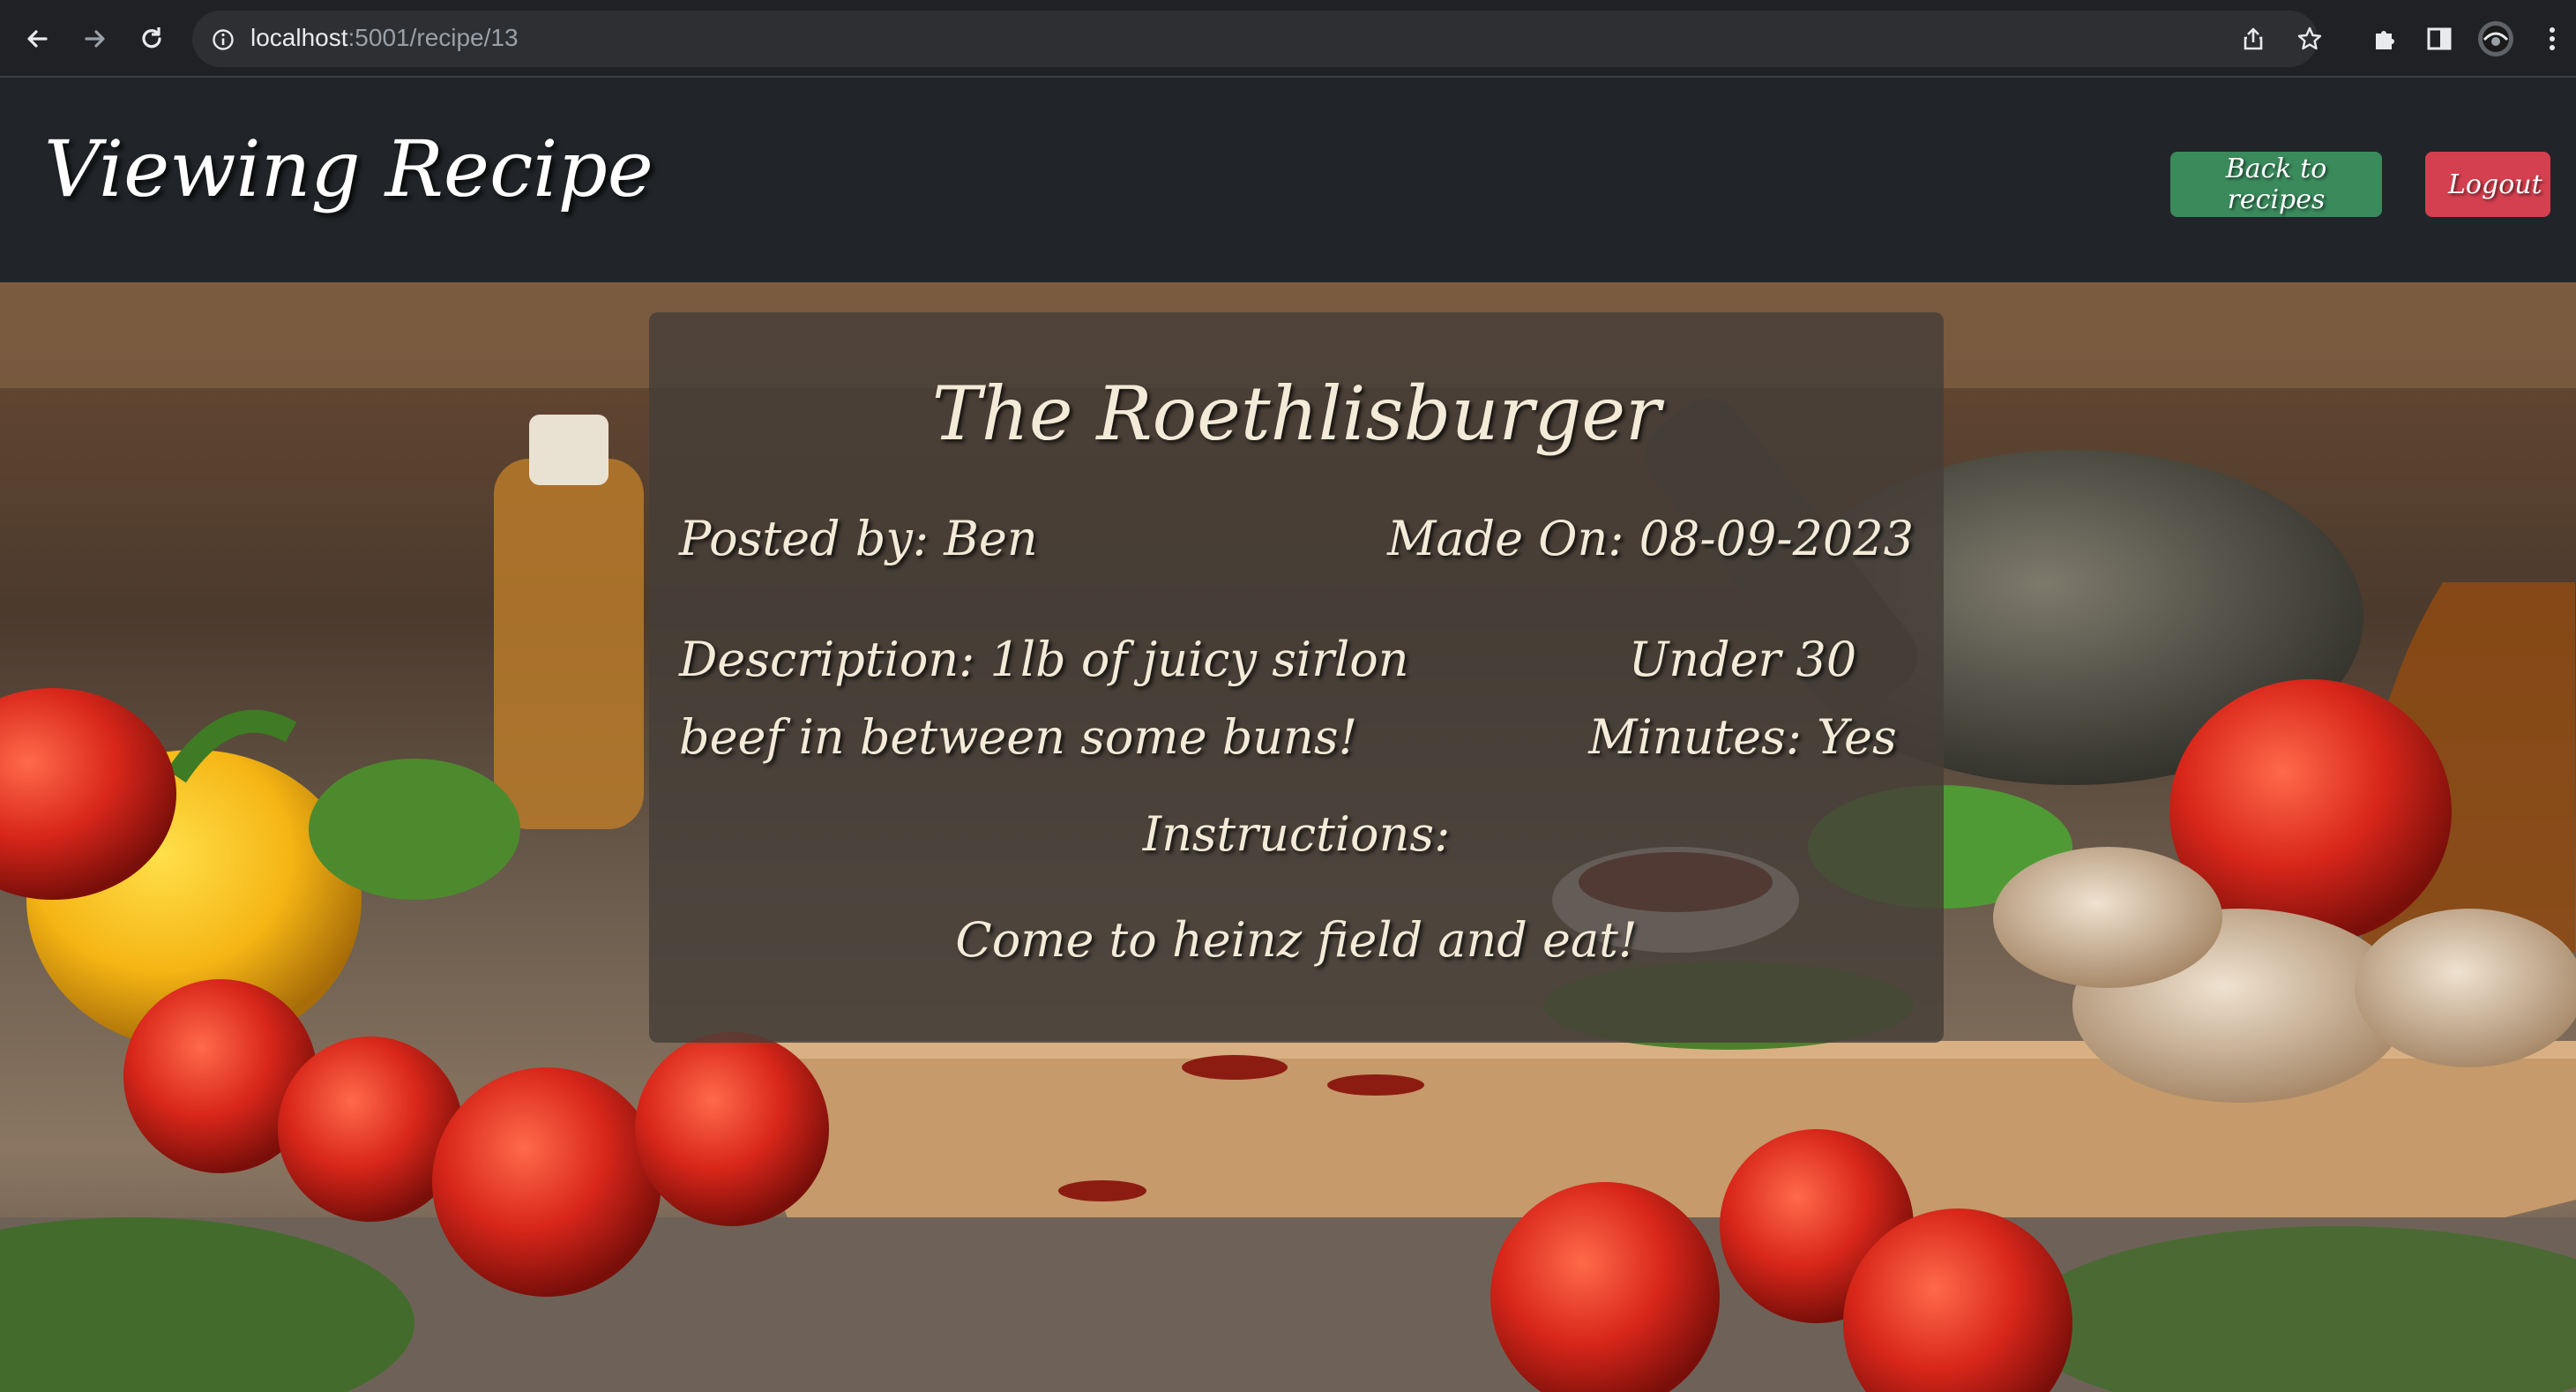  I want to click on posted-by: Posted by: Ben, so click(858, 538).